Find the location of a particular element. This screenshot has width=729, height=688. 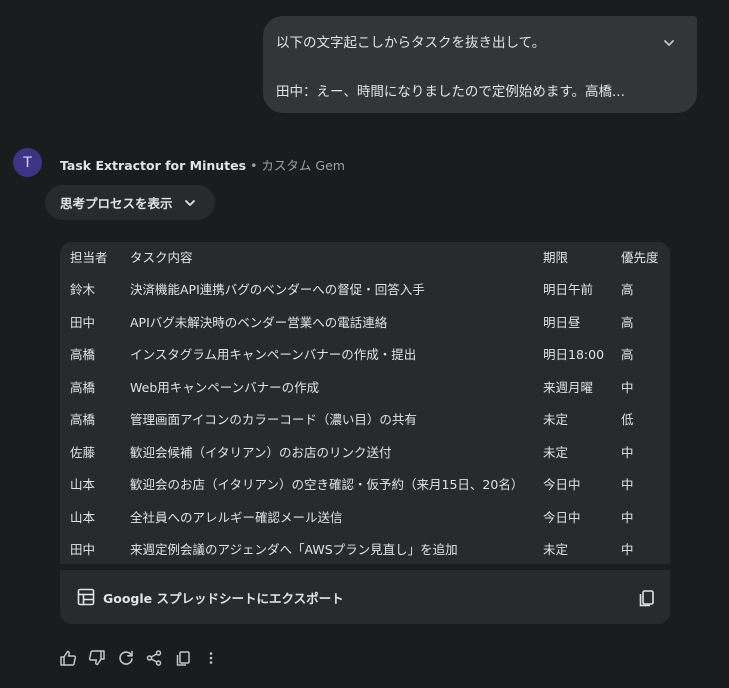

regenerate-icon is located at coordinates (126, 657).